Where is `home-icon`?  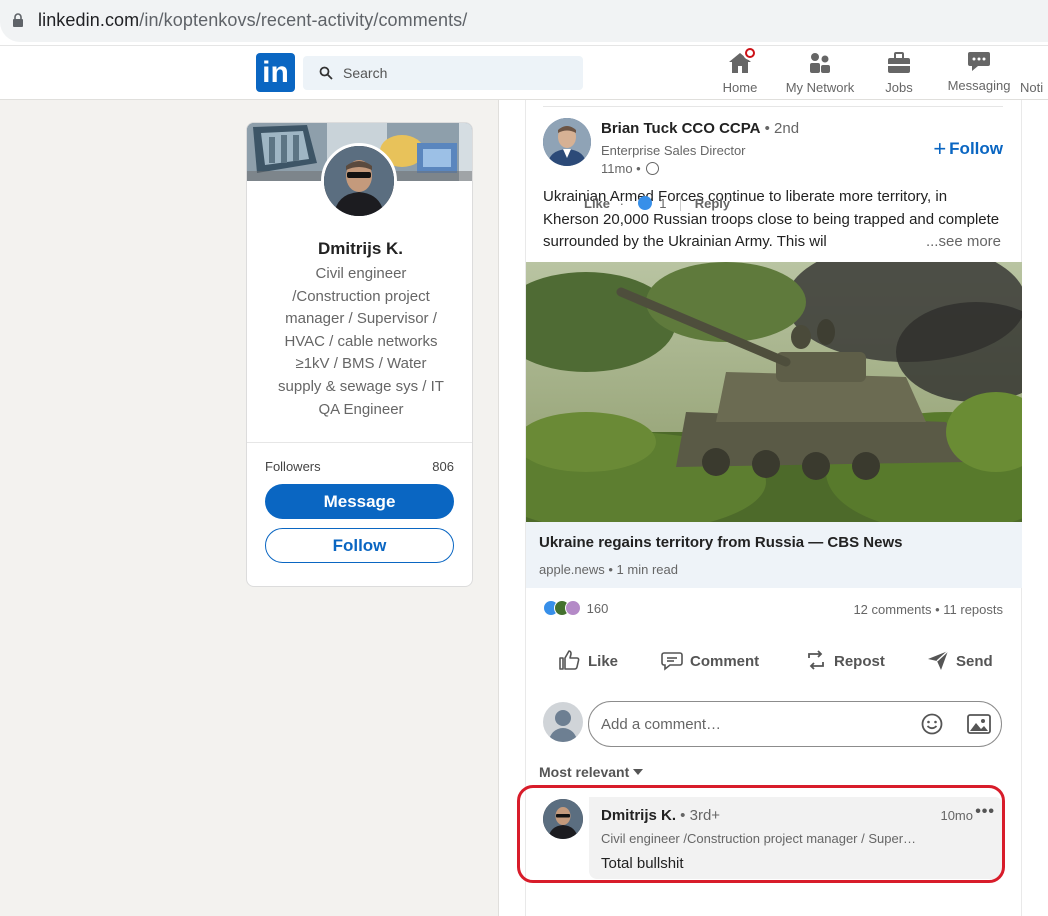 home-icon is located at coordinates (742, 61).